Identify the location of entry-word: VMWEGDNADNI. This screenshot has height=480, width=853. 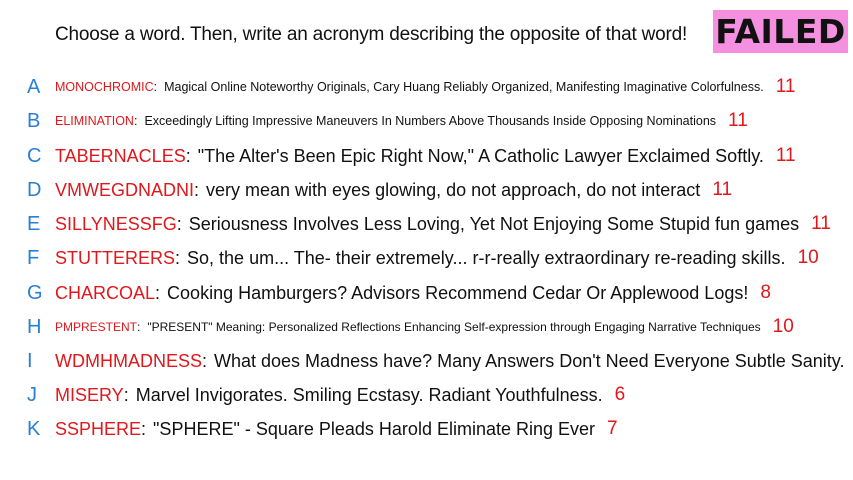
(124, 189).